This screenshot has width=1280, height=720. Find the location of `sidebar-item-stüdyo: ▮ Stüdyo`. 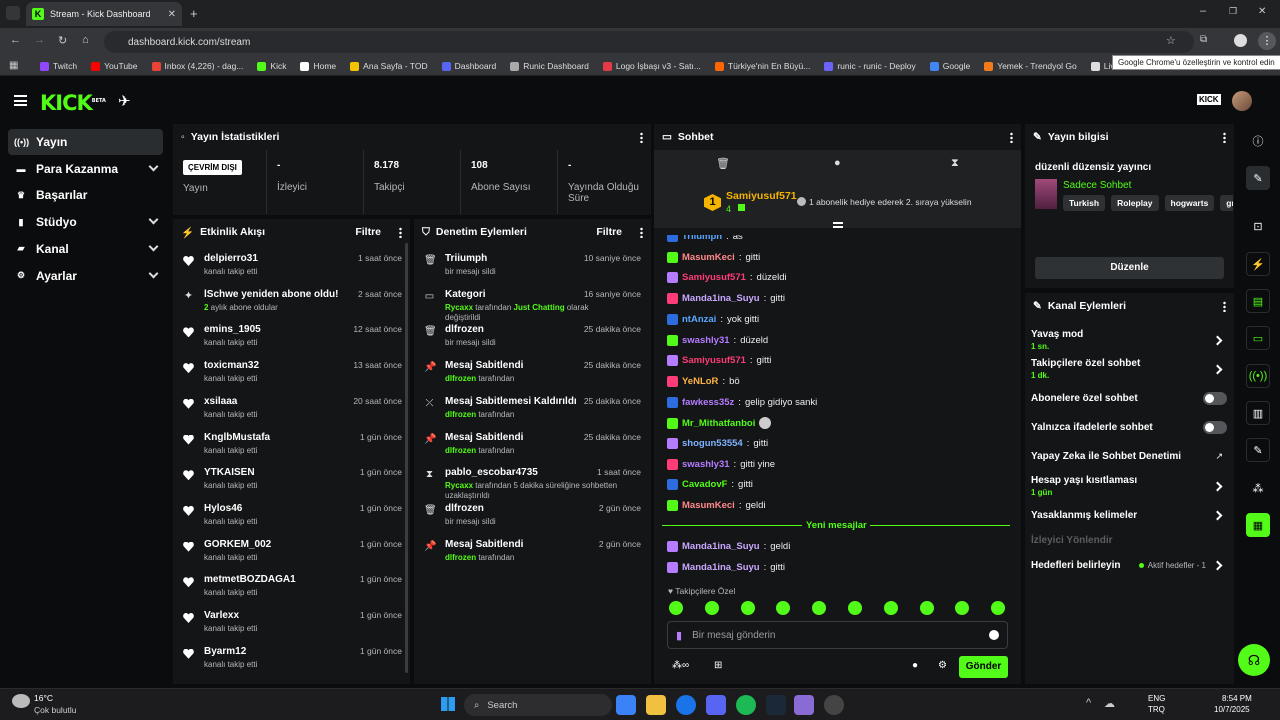

sidebar-item-stüdyo: ▮ Stüdyo is located at coordinates (85, 222).